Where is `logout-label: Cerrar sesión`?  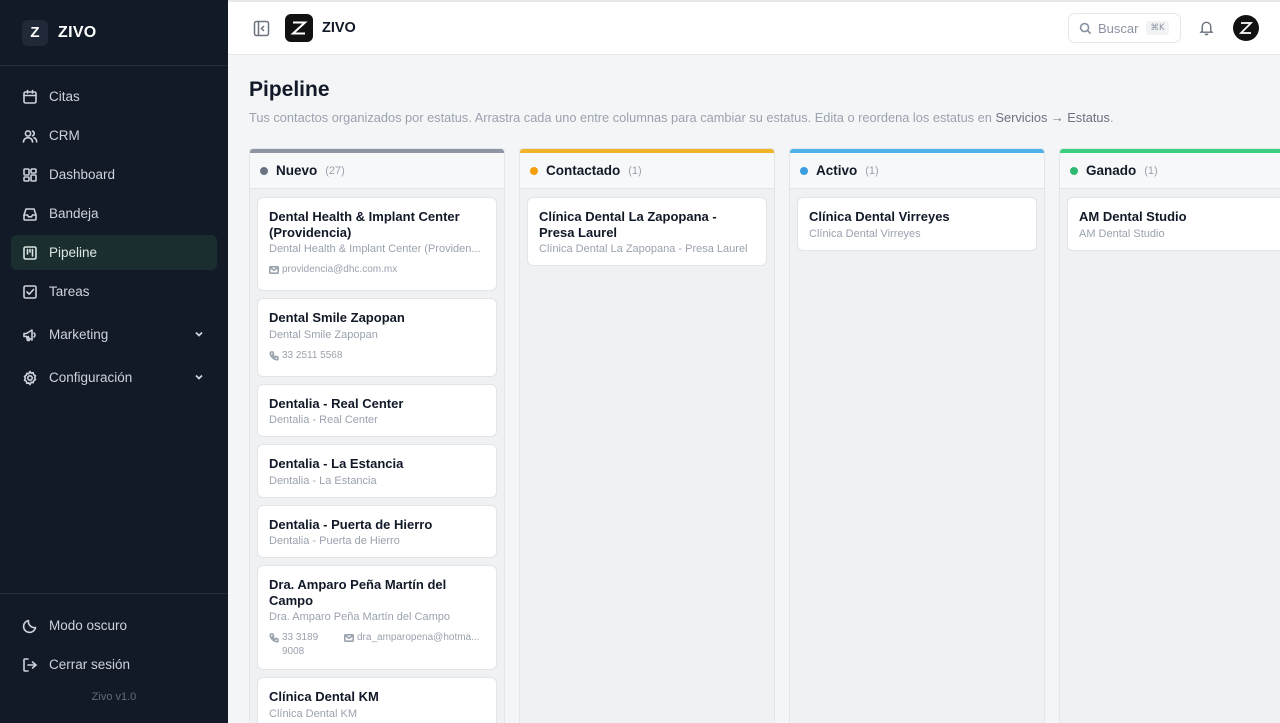 logout-label: Cerrar sesión is located at coordinates (90, 664).